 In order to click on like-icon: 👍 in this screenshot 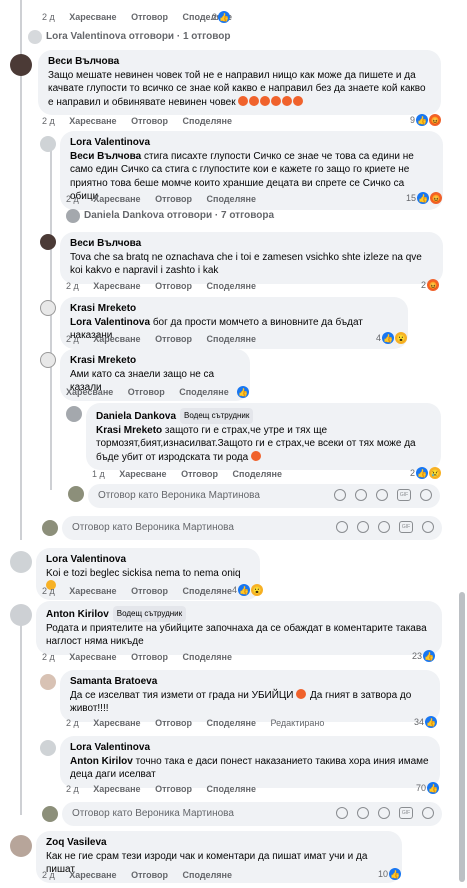, I will do `click(395, 874)`.